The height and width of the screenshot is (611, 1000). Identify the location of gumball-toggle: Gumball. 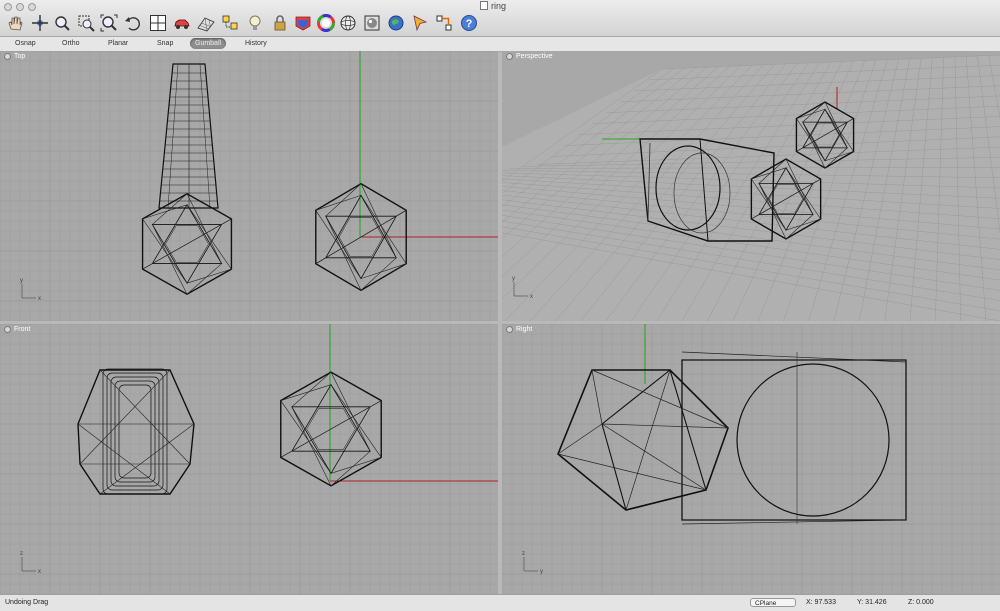
(208, 43).